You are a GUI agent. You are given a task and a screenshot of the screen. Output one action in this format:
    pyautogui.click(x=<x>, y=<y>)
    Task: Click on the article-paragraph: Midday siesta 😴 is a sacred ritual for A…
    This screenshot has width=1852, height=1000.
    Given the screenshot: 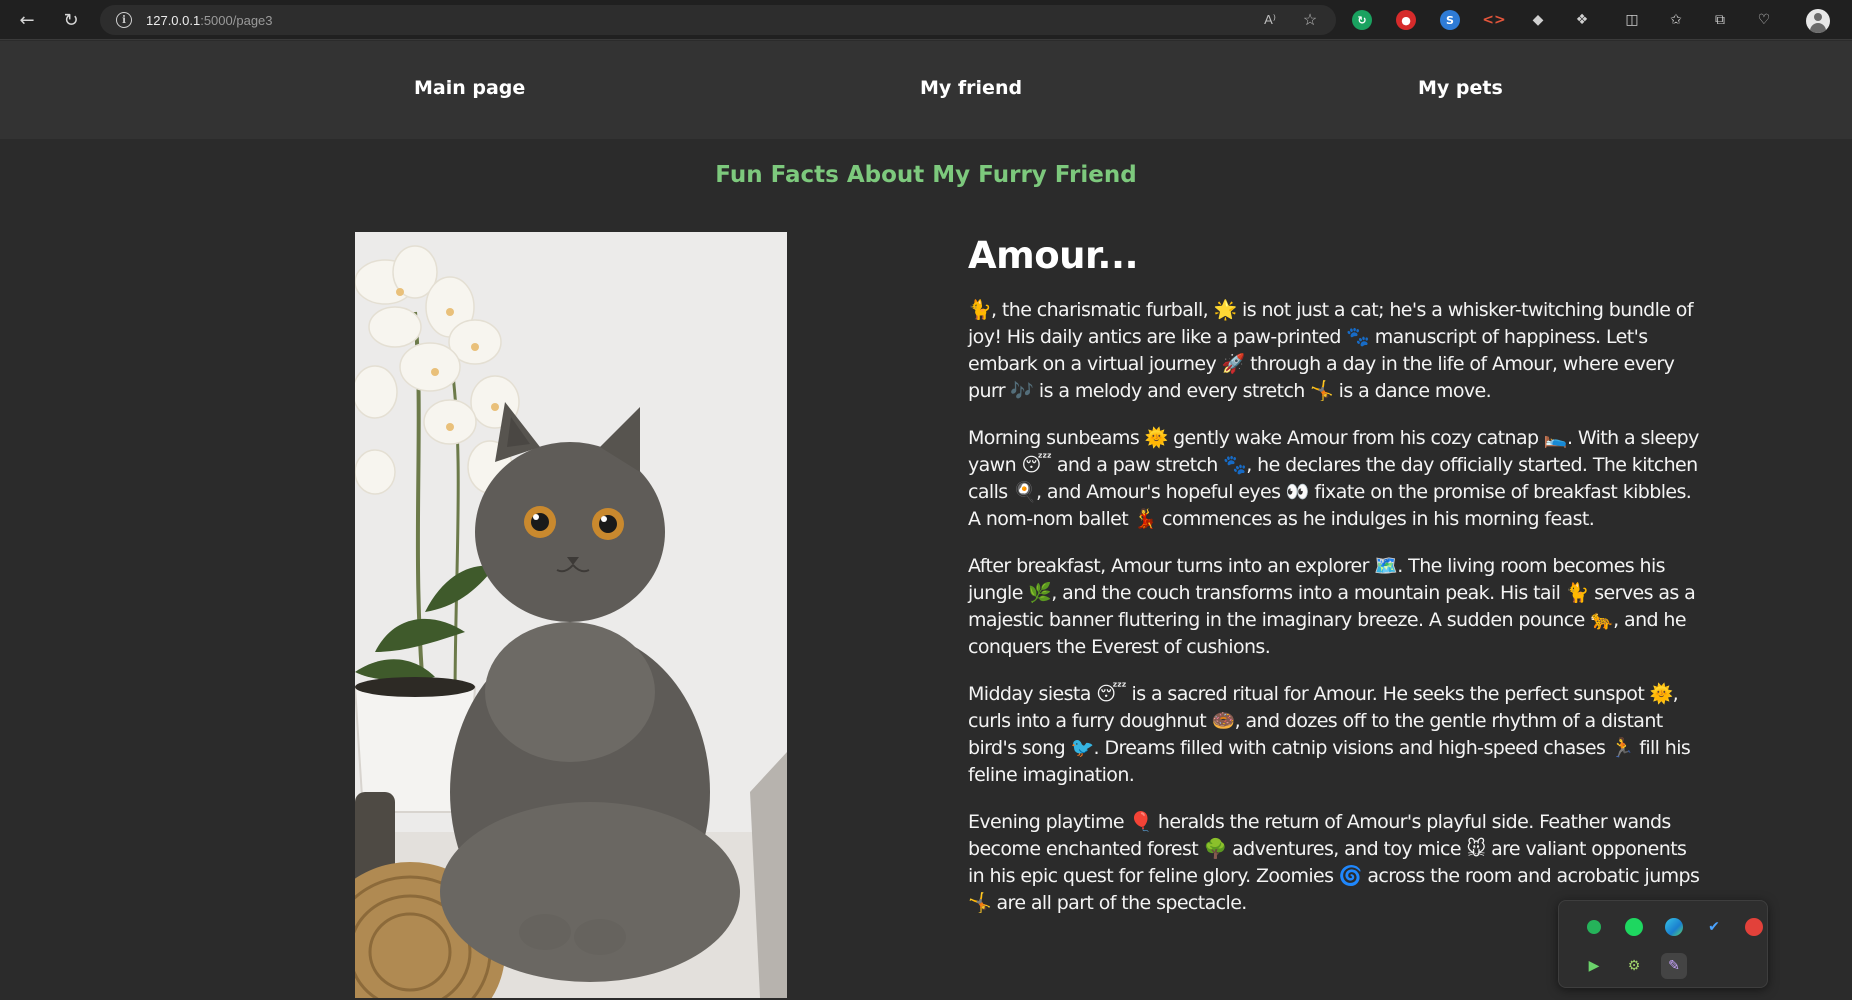 What is the action you would take?
    pyautogui.click(x=1329, y=734)
    